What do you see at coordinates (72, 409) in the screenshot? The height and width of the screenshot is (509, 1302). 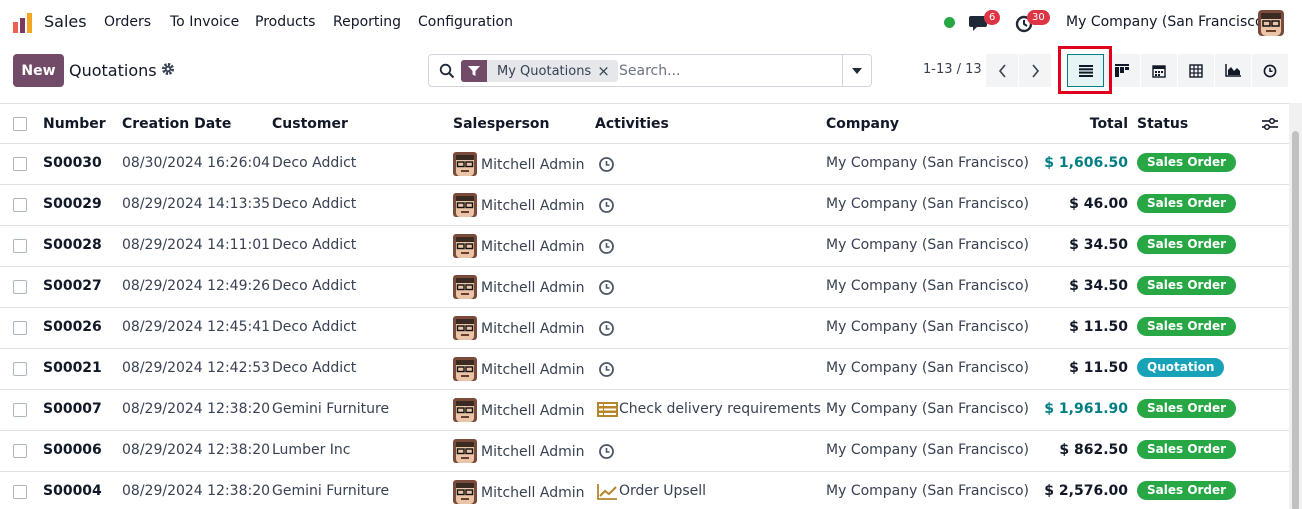 I see `order-number: S00007` at bounding box center [72, 409].